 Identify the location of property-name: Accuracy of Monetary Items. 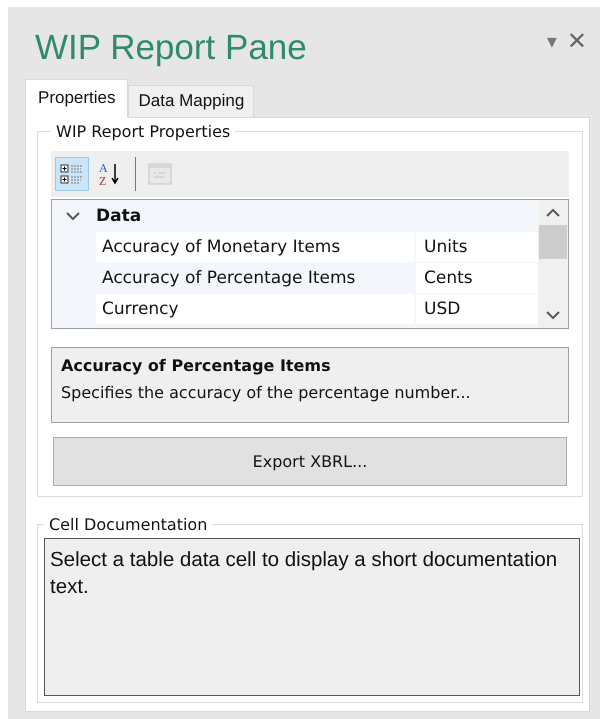
(256, 247).